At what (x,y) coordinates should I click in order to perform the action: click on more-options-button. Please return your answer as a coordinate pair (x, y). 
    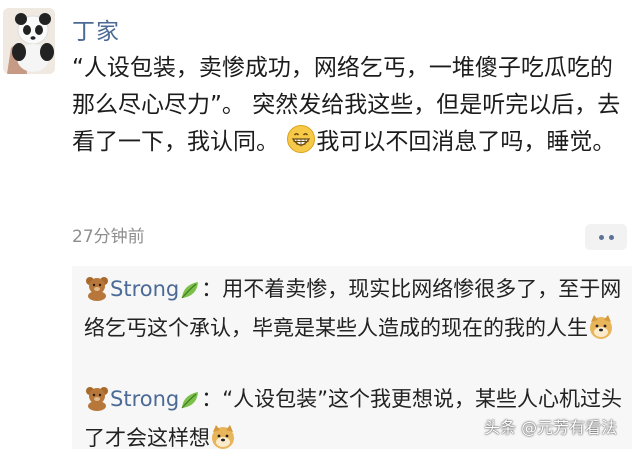
    Looking at the image, I should click on (606, 237).